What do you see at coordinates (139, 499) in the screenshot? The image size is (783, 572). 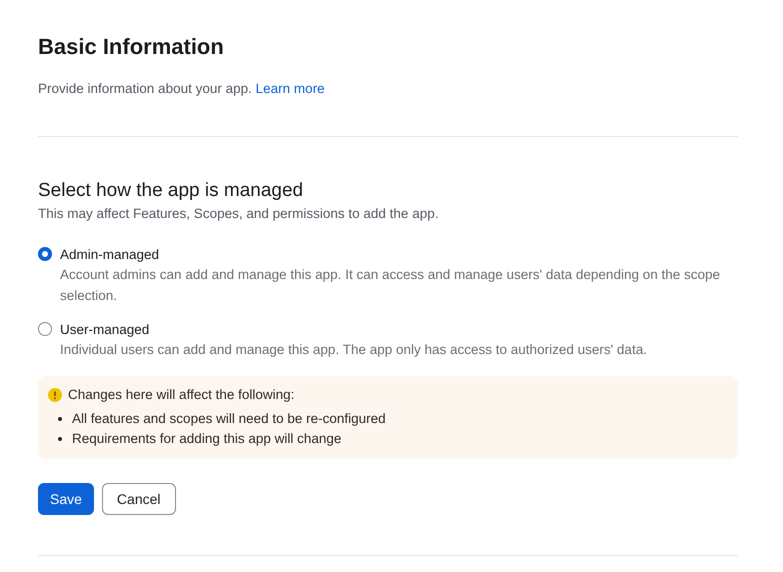 I see `cancel-button: Cancel` at bounding box center [139, 499].